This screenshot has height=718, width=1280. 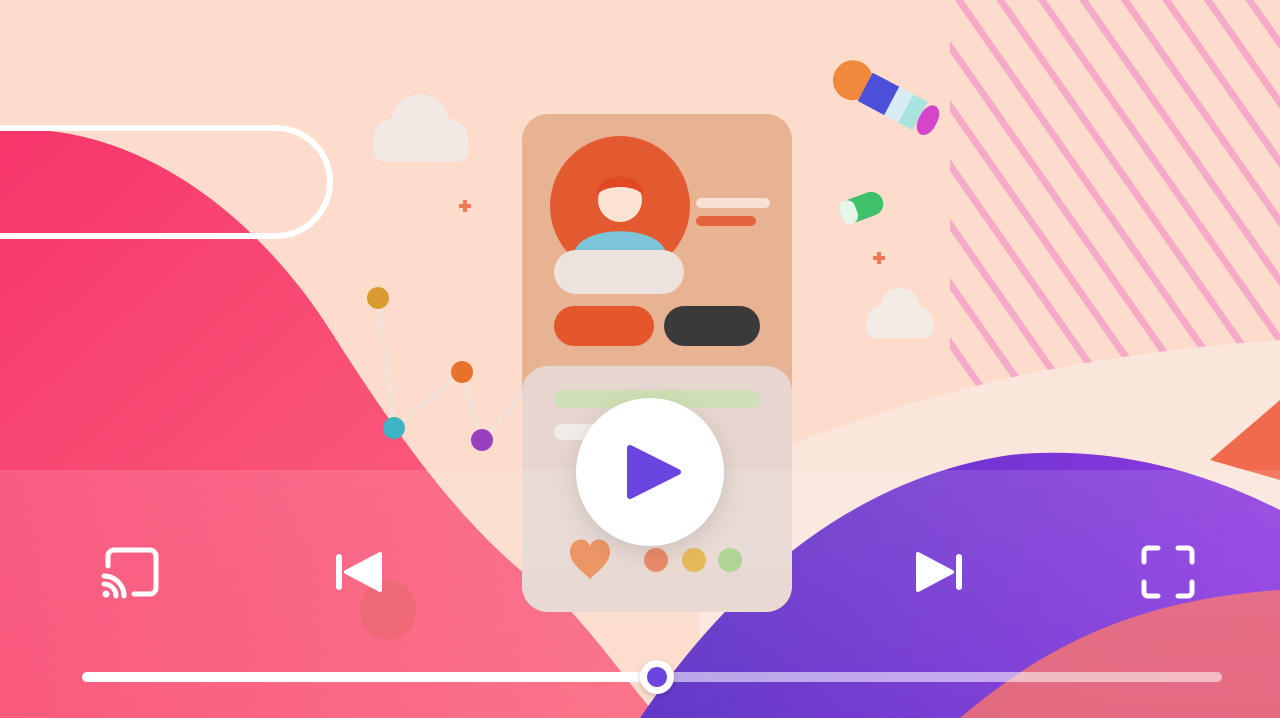 I want to click on skip-previous-icon, so click(x=359, y=572).